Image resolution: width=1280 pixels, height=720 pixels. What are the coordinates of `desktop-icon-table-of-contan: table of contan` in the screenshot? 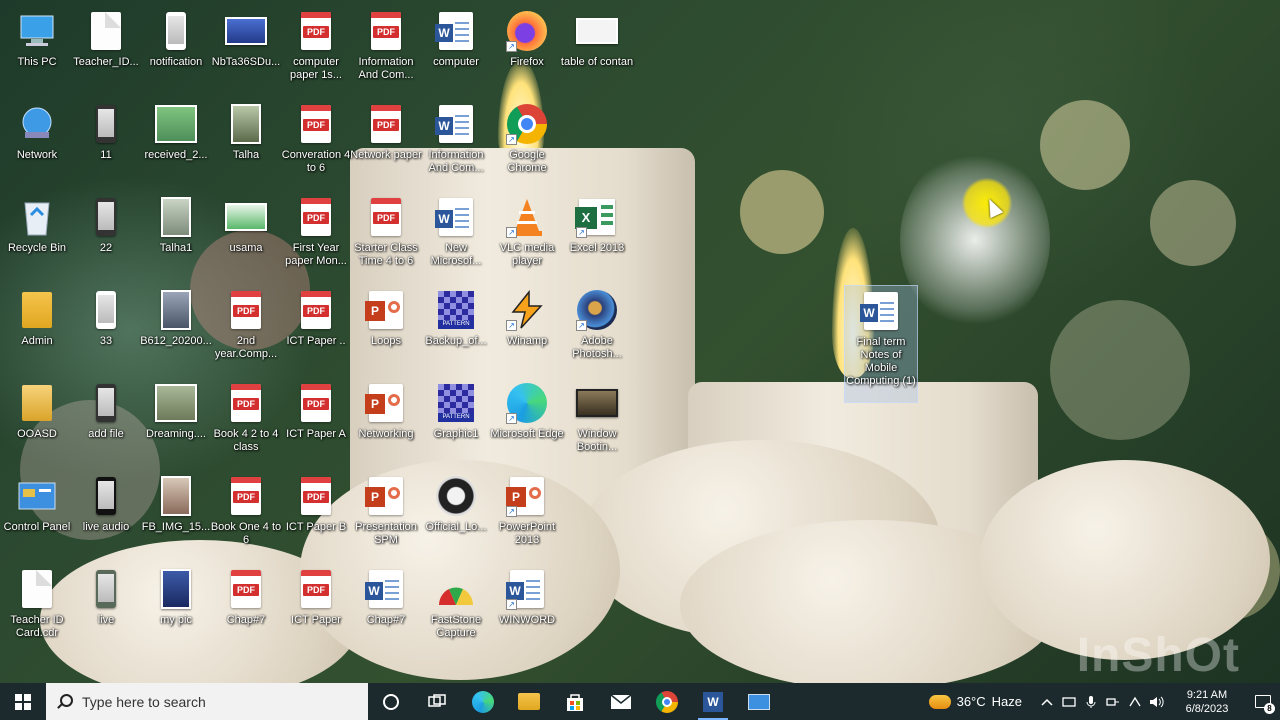 It's located at (597, 50).